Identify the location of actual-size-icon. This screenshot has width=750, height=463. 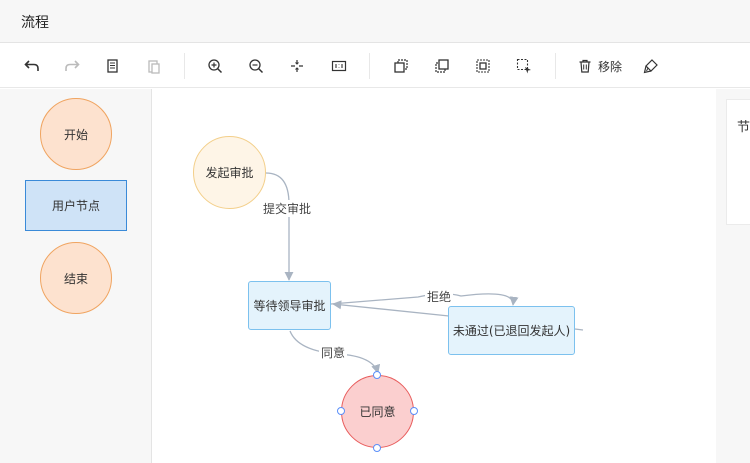
(339, 66).